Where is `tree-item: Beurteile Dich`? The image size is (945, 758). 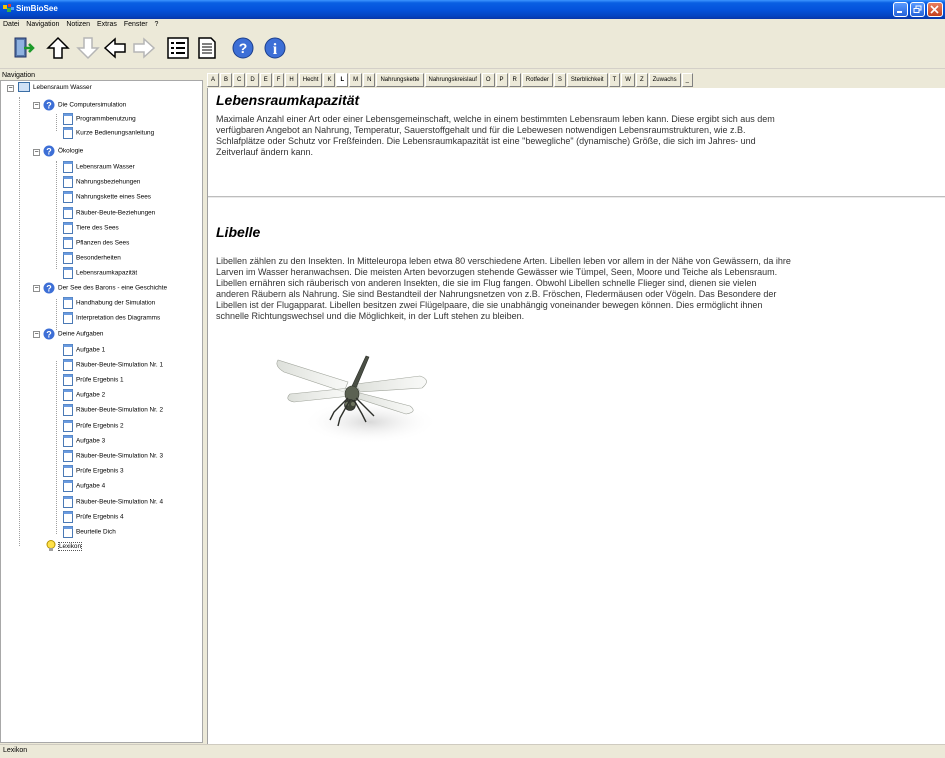
tree-item: Beurteile Dich is located at coordinates (89, 532).